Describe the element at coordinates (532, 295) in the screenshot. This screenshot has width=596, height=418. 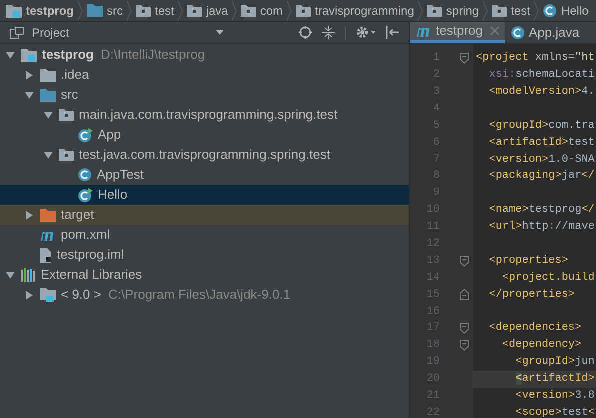
I see `code-line: </properties>` at that location.